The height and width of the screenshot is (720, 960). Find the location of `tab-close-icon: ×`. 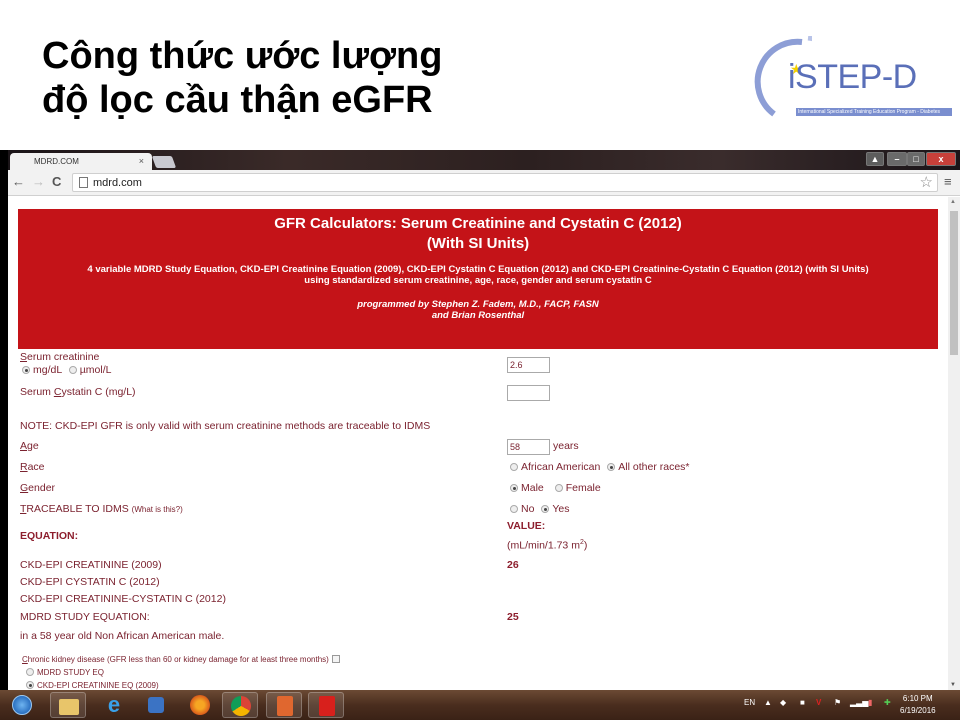

tab-close-icon: × is located at coordinates (141, 161).